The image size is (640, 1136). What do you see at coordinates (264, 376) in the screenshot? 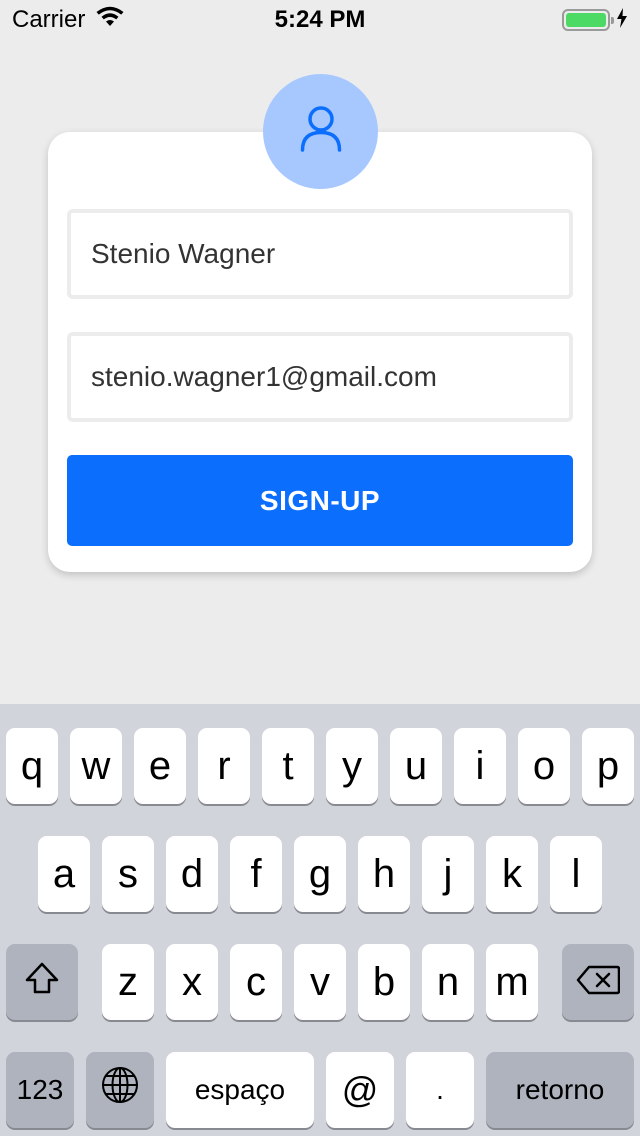
I see `email-field-value: stenio.wagner1@gmail.com` at bounding box center [264, 376].